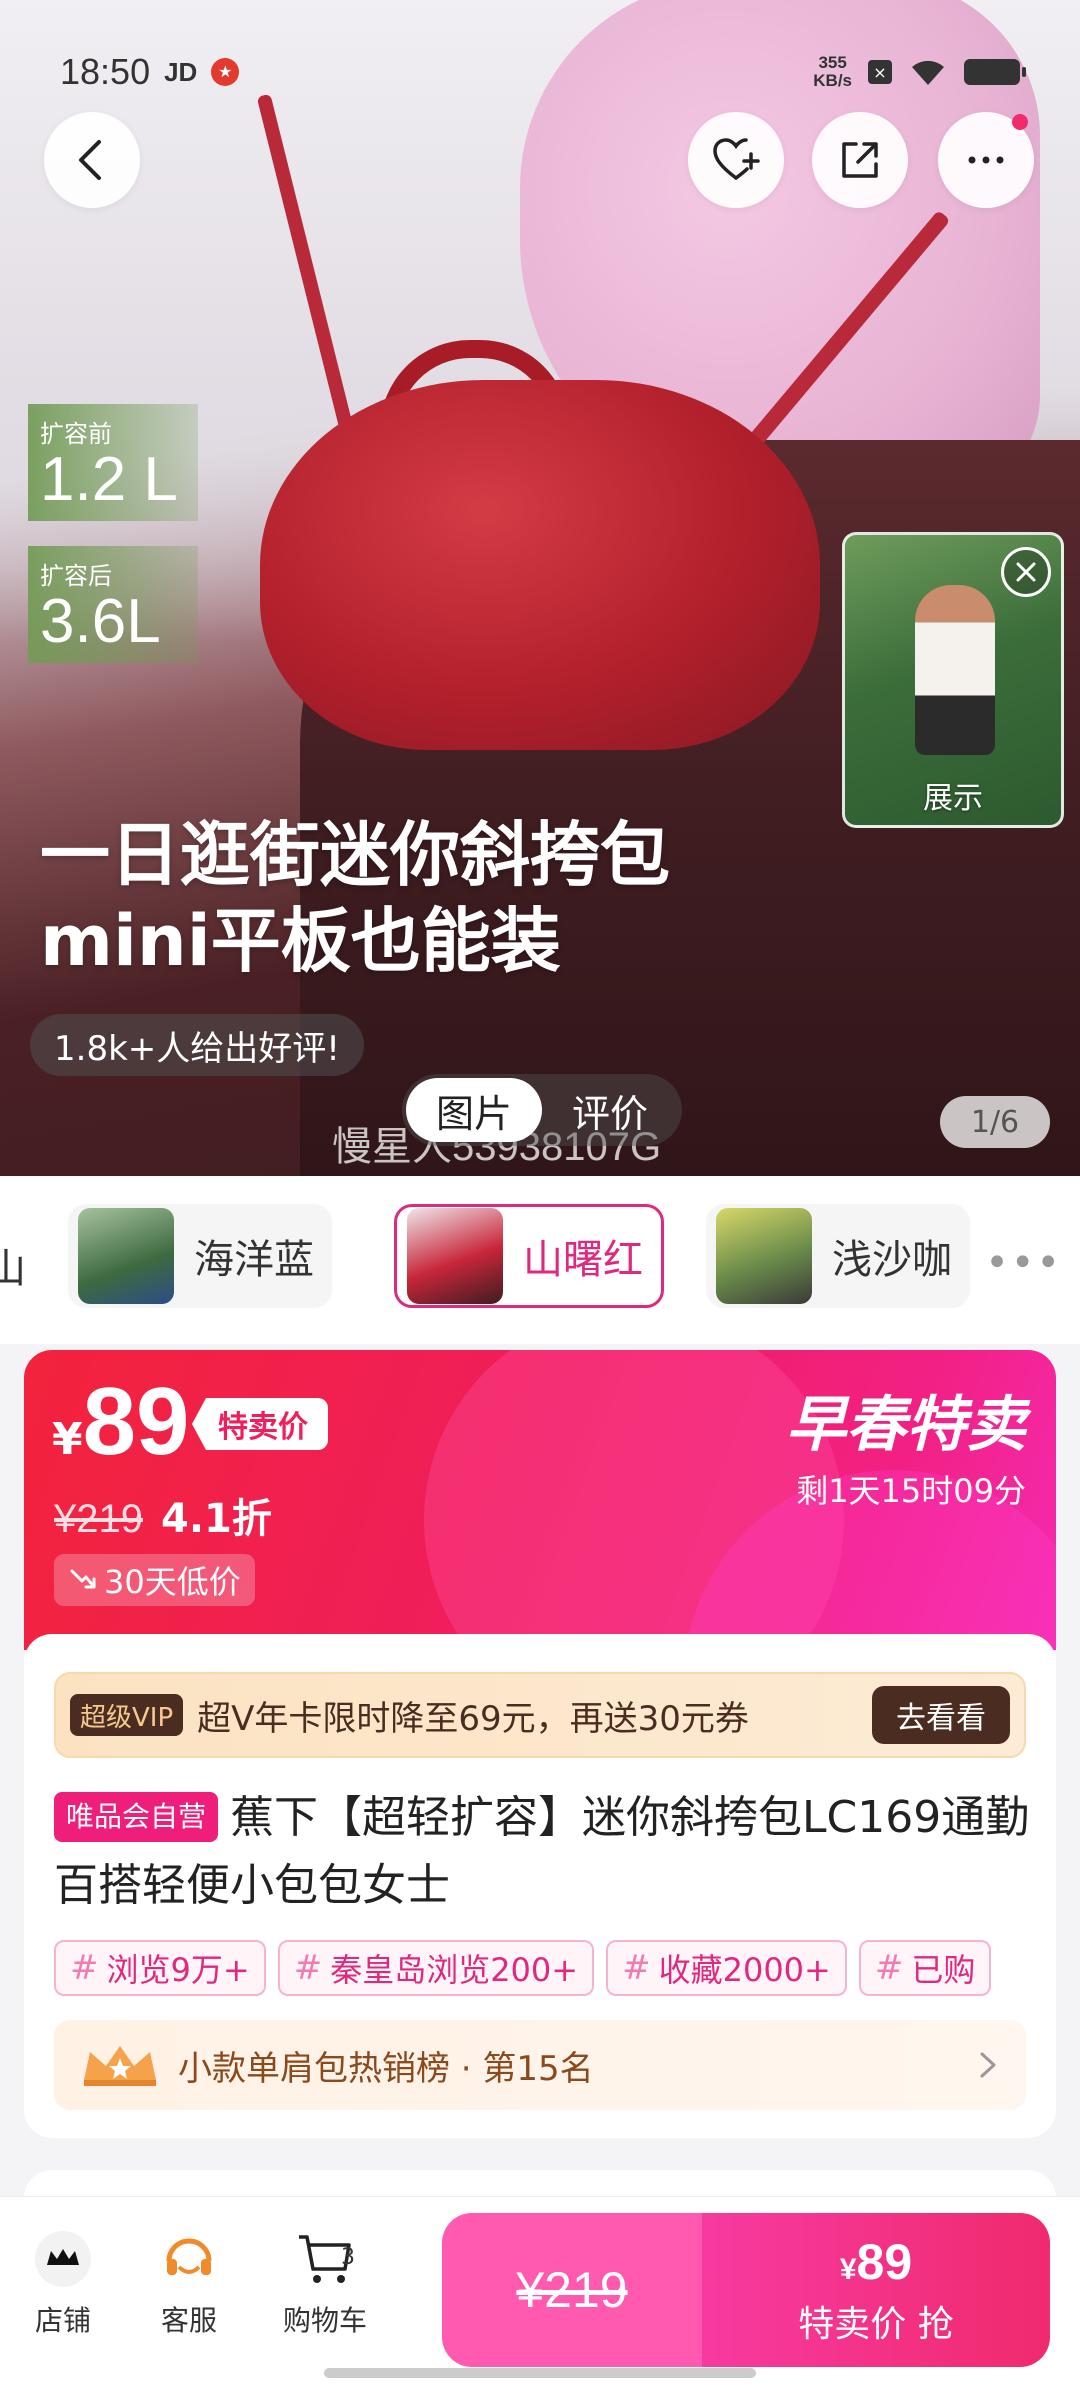 The width and height of the screenshot is (1080, 2388). I want to click on cart-button: 3 购物车, so click(325, 2283).